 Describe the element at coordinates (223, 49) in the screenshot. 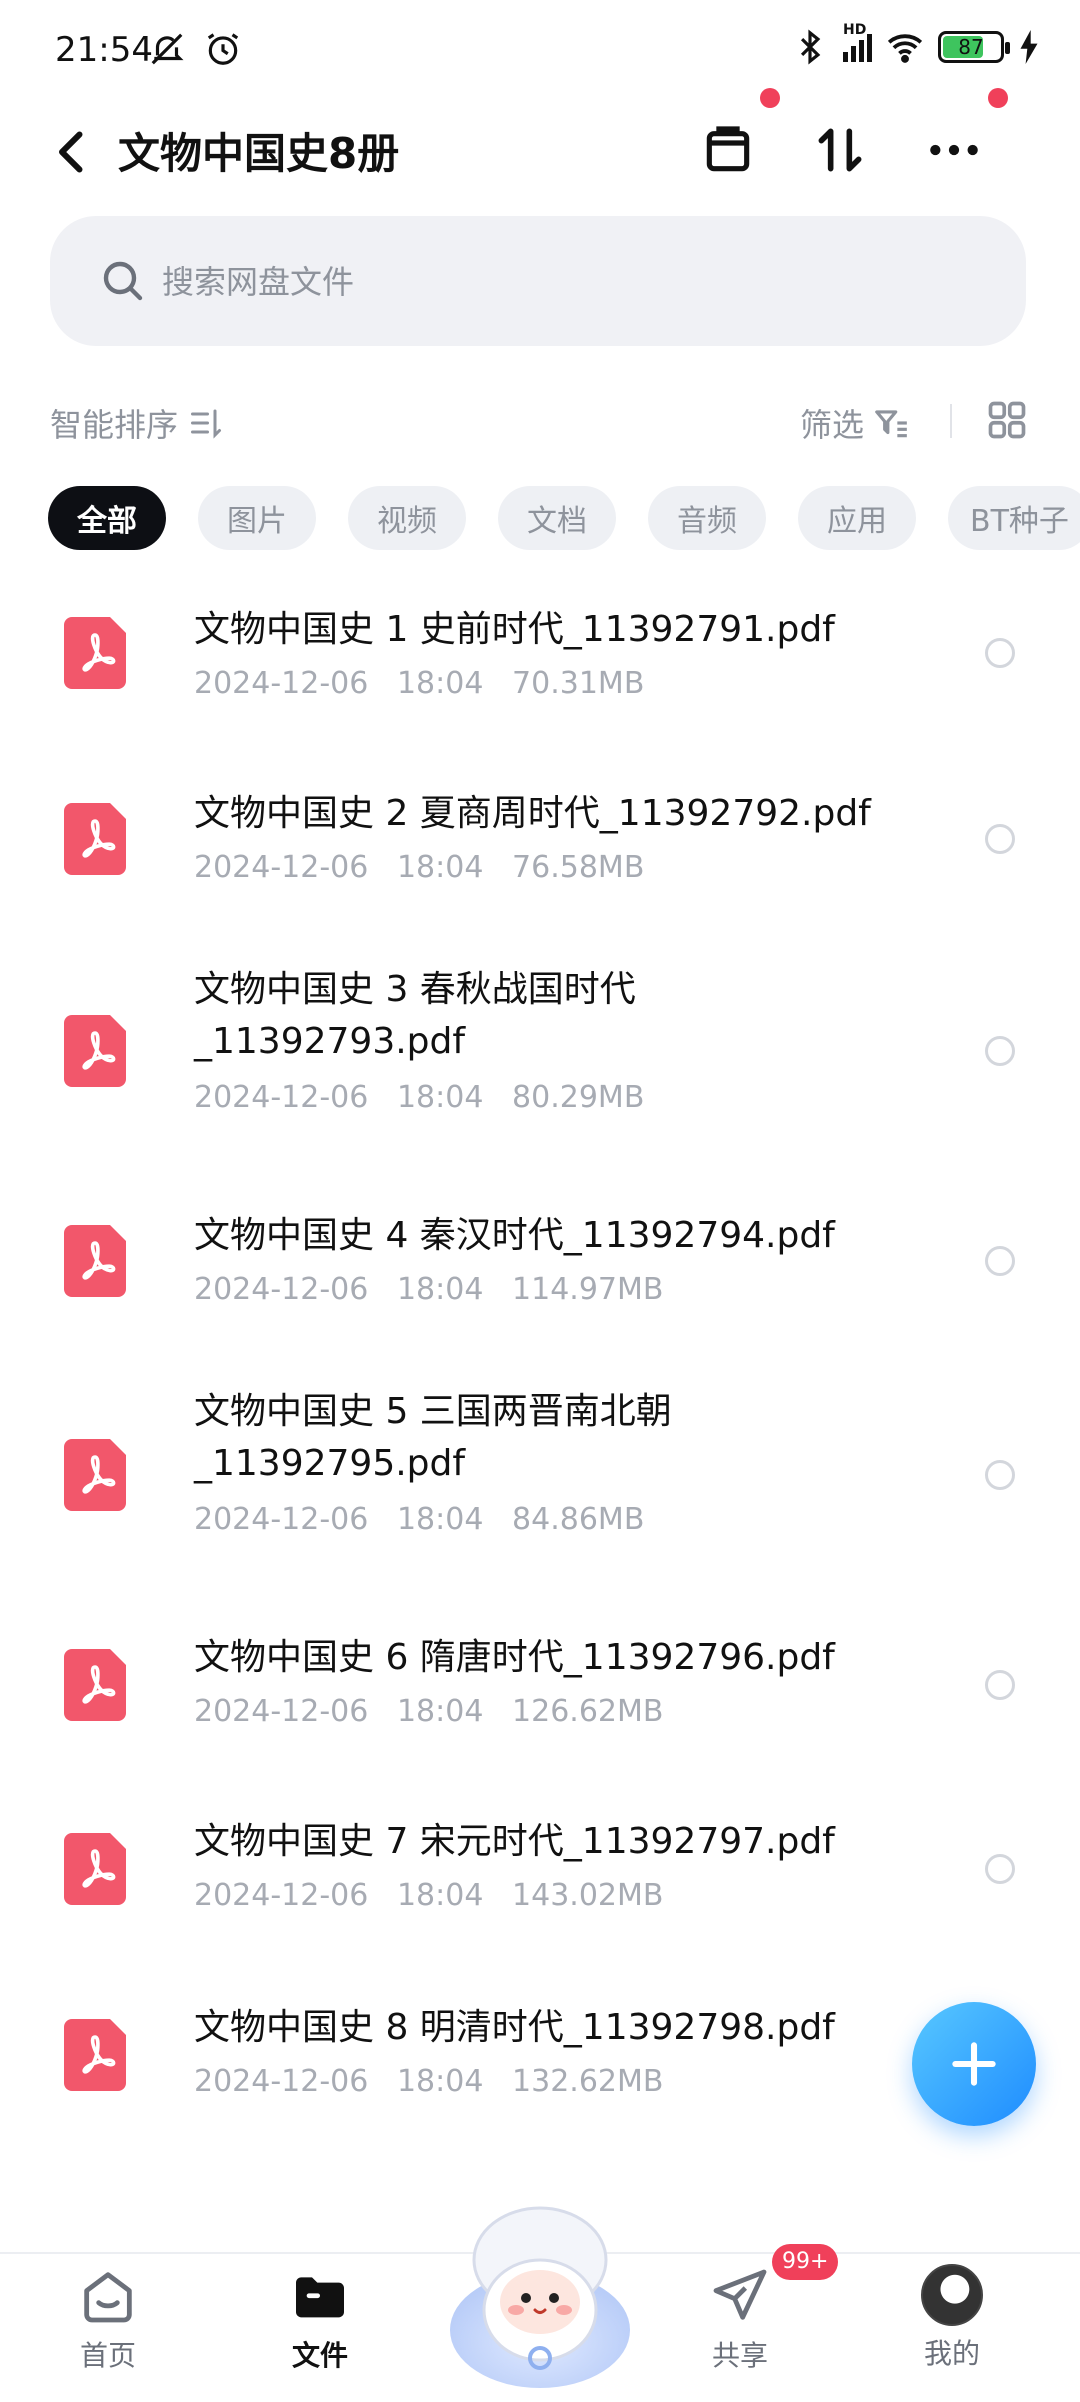

I see `alarm-icon` at that location.